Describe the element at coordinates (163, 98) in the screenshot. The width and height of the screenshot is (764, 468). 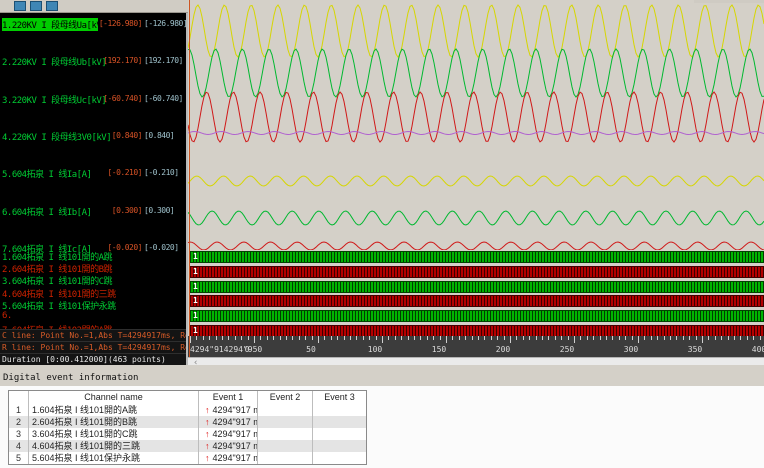
I see `cursor-value-r: [-60.740]` at that location.